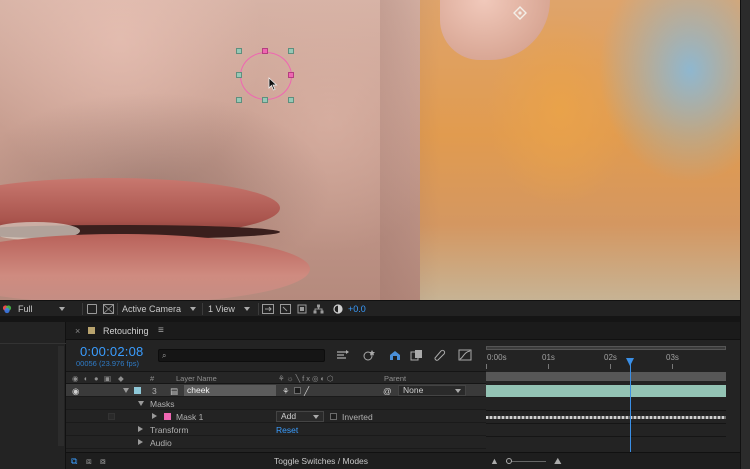 Image resolution: width=750 pixels, height=469 pixels. What do you see at coordinates (48, 309) in the screenshot?
I see `resolution-dropdown: Full` at bounding box center [48, 309].